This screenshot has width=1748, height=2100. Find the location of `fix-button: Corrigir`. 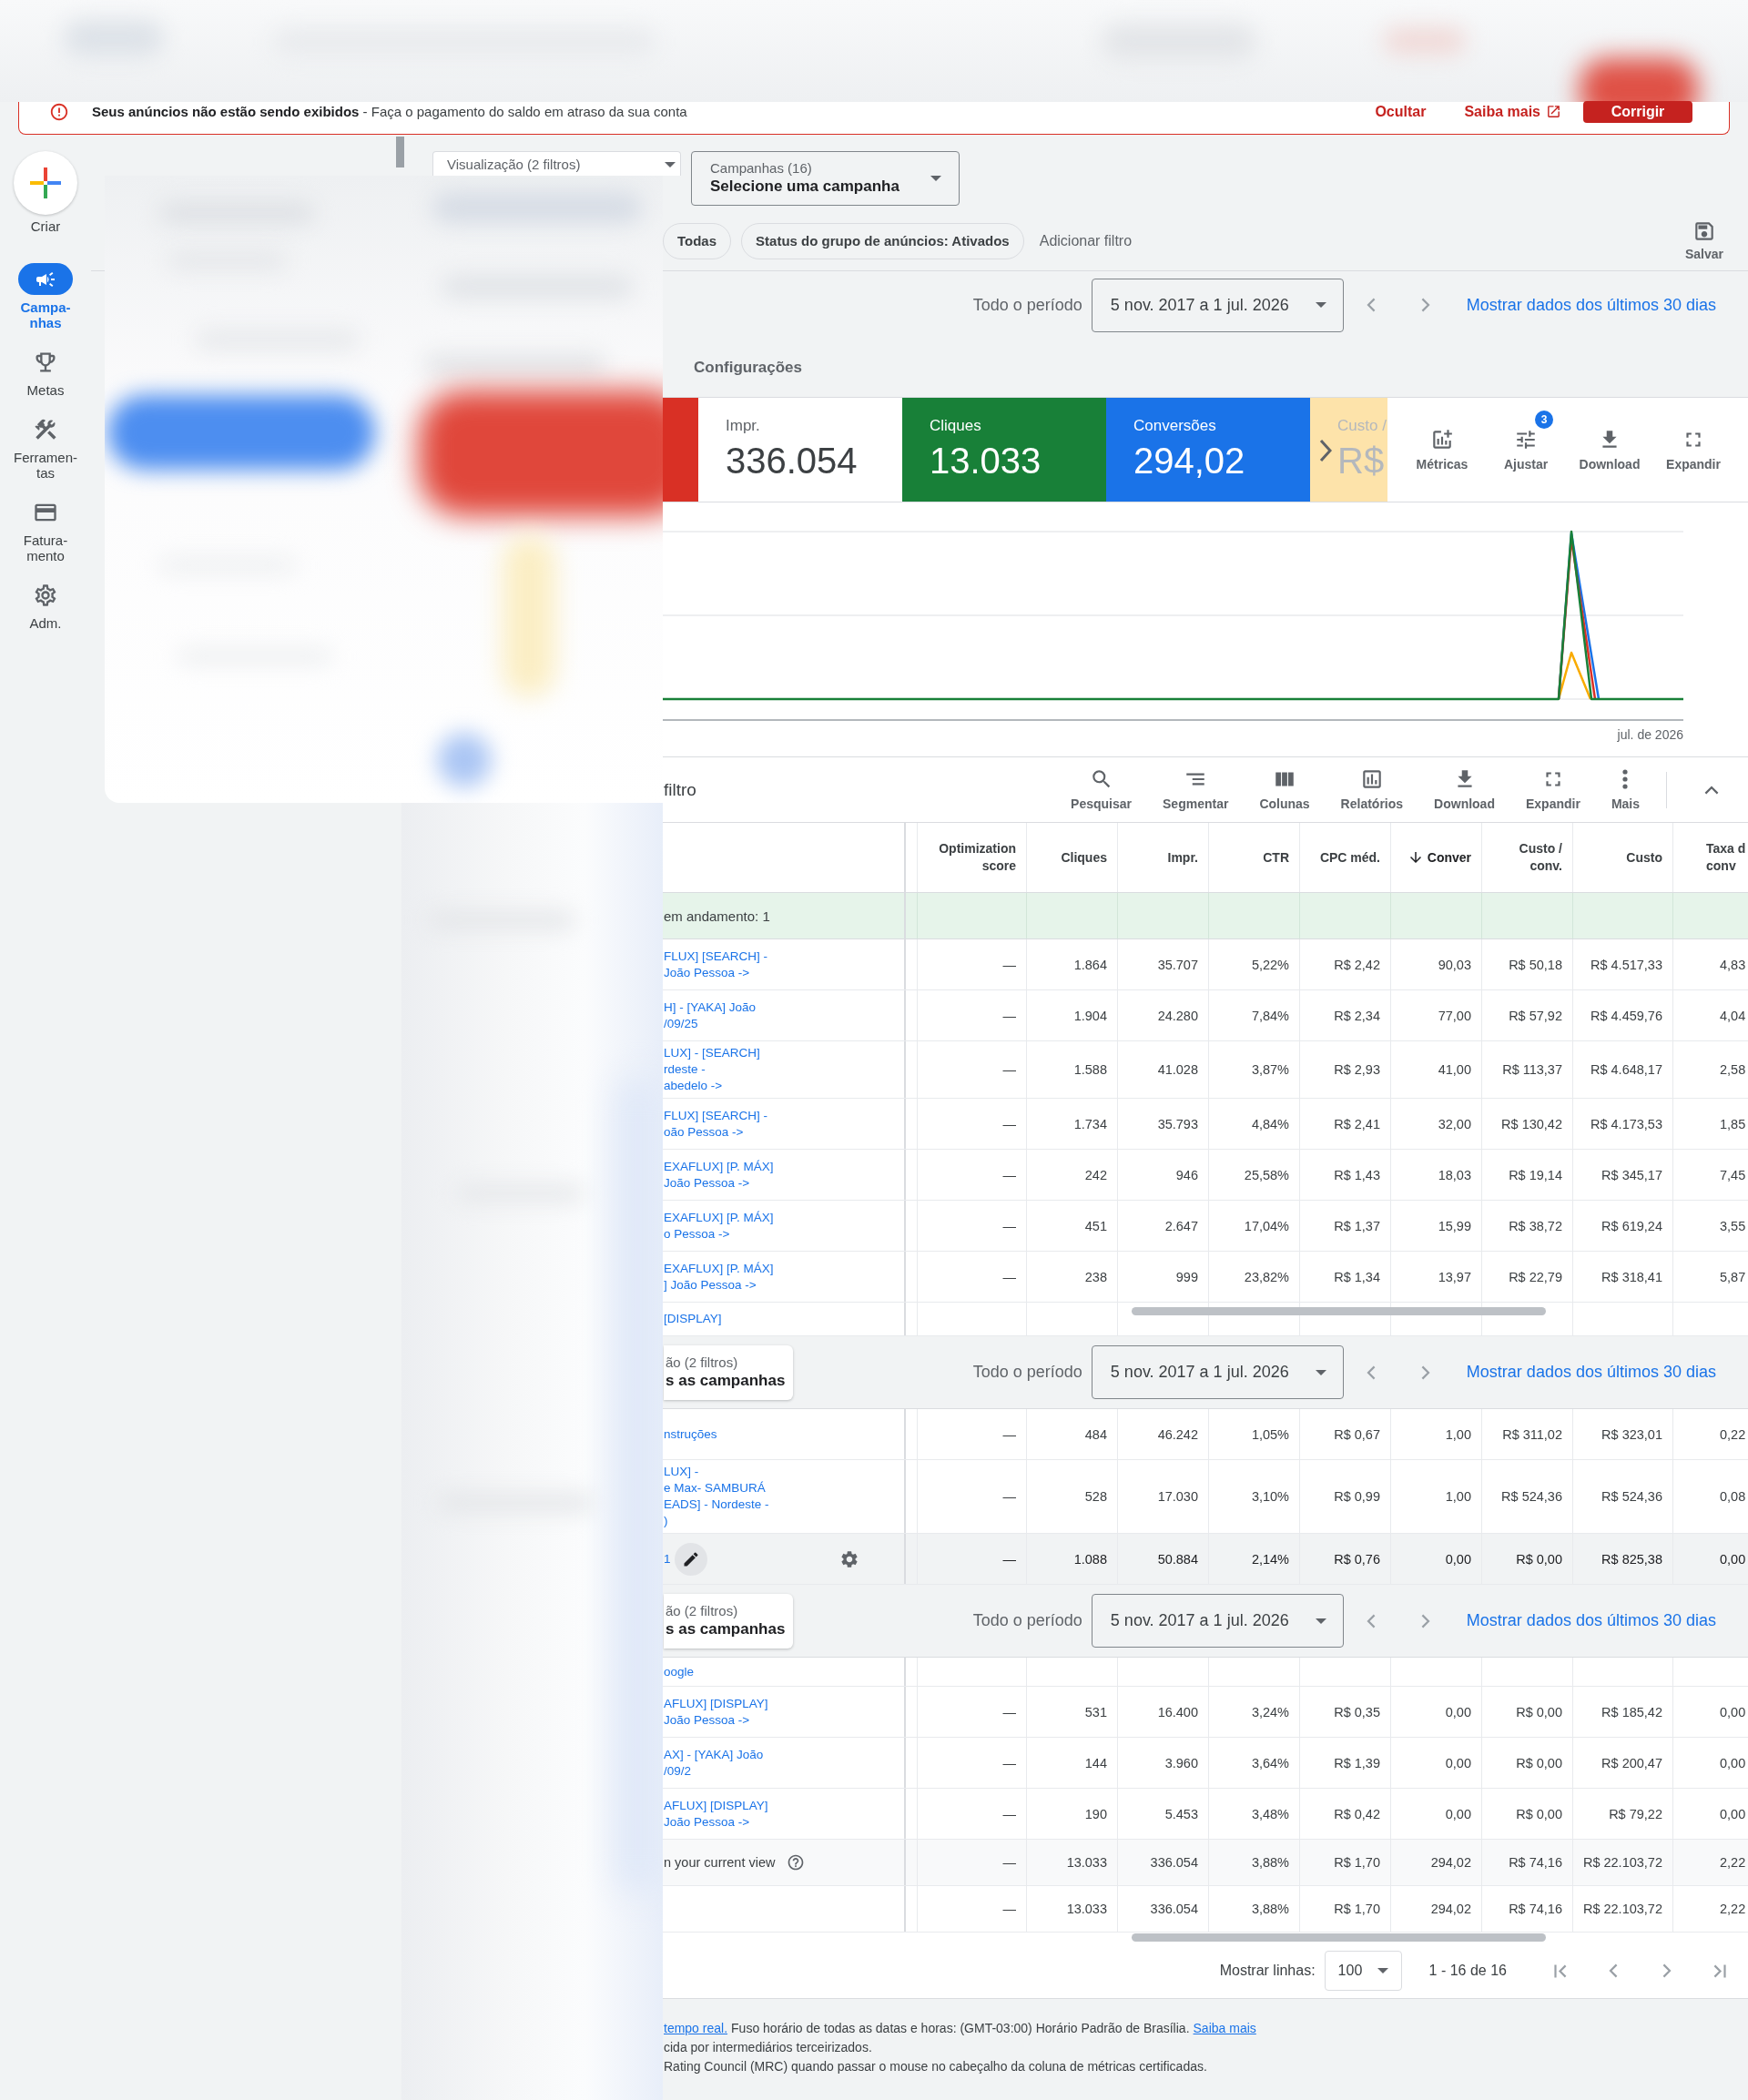

fix-button: Corrigir is located at coordinates (1637, 111).